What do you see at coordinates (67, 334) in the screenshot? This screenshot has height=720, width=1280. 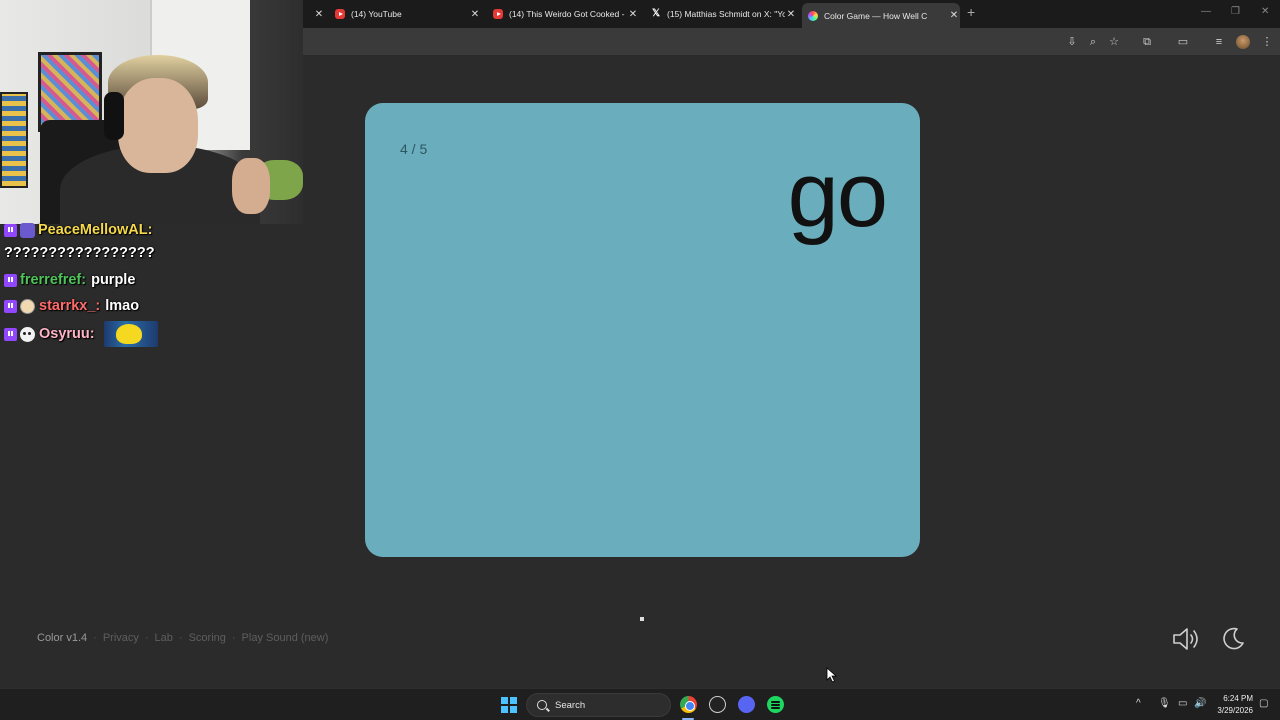 I see `chat-username: Osyruu:` at bounding box center [67, 334].